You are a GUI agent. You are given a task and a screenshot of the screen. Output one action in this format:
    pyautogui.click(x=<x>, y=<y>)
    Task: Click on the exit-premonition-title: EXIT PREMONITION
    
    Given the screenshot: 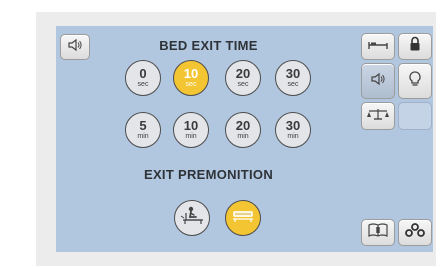 What is the action you would take?
    pyautogui.click(x=208, y=174)
    